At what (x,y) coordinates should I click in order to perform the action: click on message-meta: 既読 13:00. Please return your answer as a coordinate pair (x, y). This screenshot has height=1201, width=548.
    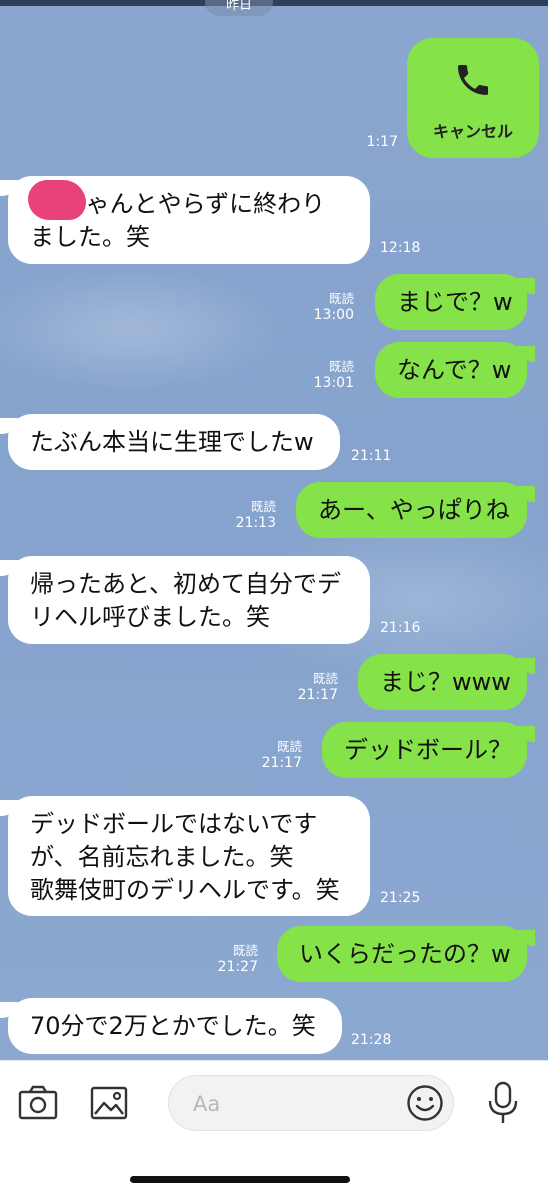
    Looking at the image, I should click on (322, 307).